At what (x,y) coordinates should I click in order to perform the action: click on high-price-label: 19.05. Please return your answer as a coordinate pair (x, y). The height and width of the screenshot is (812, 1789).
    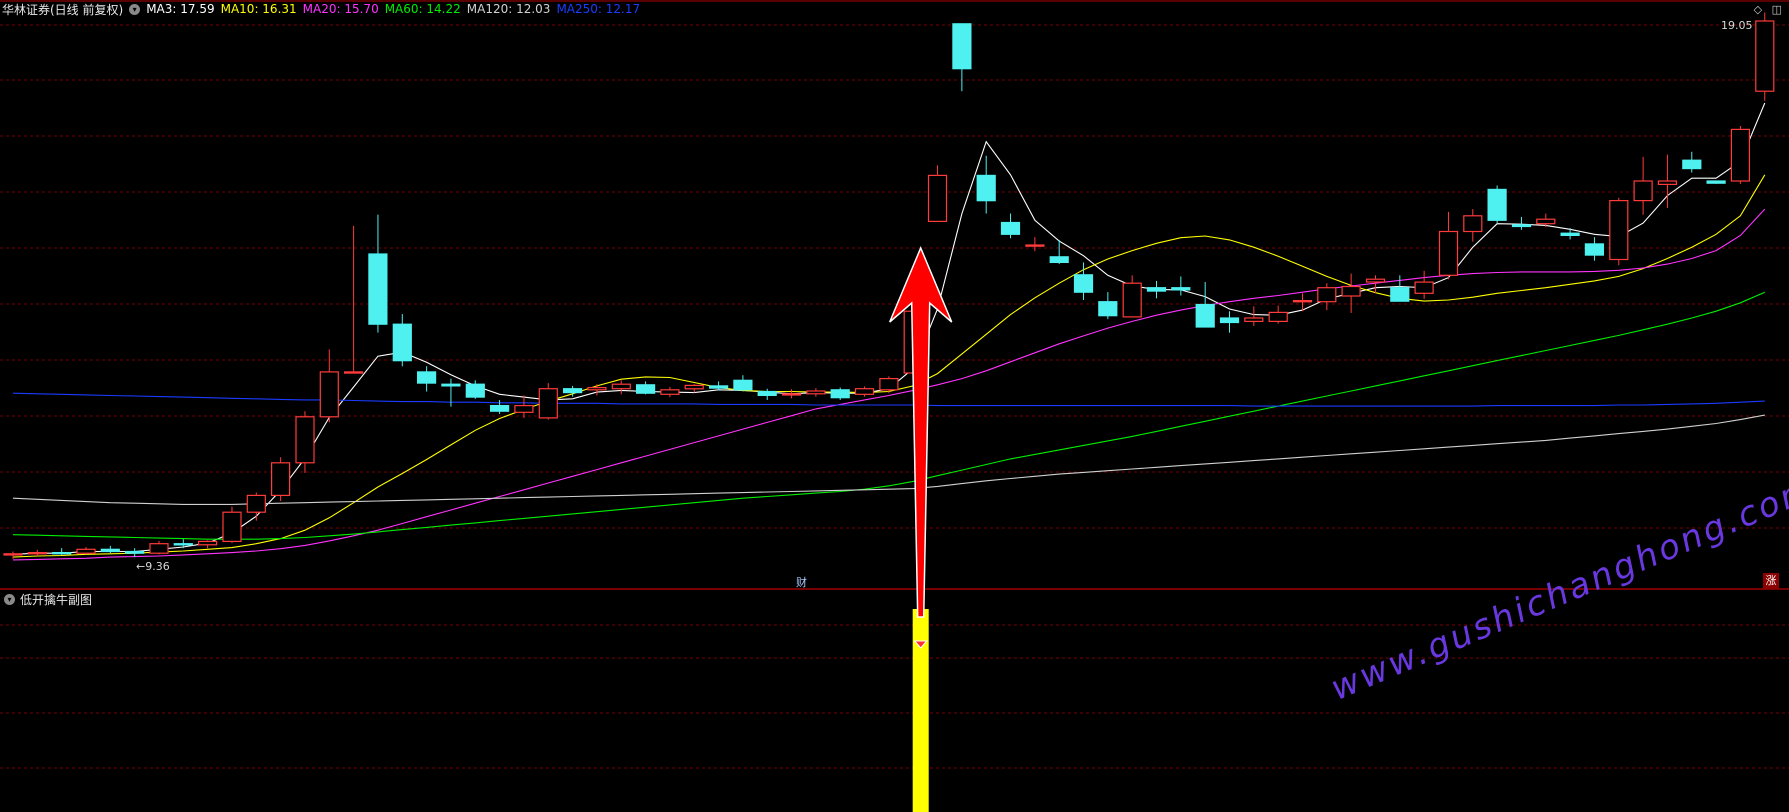
    Looking at the image, I should click on (1737, 25).